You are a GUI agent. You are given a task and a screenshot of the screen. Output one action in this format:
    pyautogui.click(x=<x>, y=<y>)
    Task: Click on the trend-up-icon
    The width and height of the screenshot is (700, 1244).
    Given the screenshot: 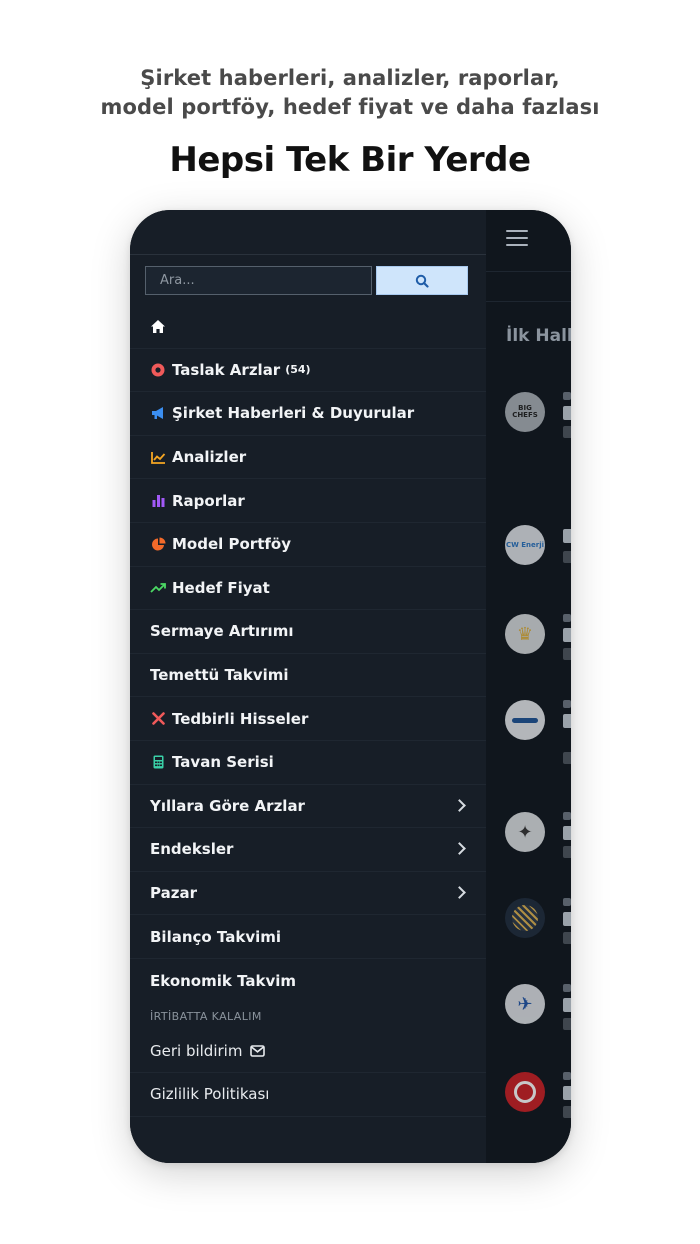 What is the action you would take?
    pyautogui.click(x=158, y=588)
    